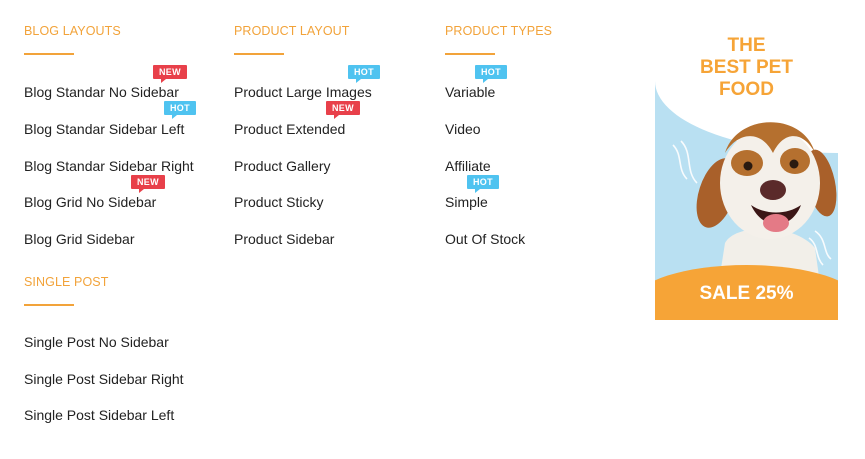 Image resolution: width=865 pixels, height=459 pixels. What do you see at coordinates (468, 166) in the screenshot?
I see `menu-link-affiliate: Affiliate` at bounding box center [468, 166].